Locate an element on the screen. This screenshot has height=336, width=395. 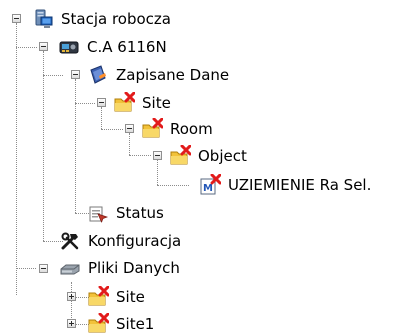
collapse-toggle-site is located at coordinates (101, 102).